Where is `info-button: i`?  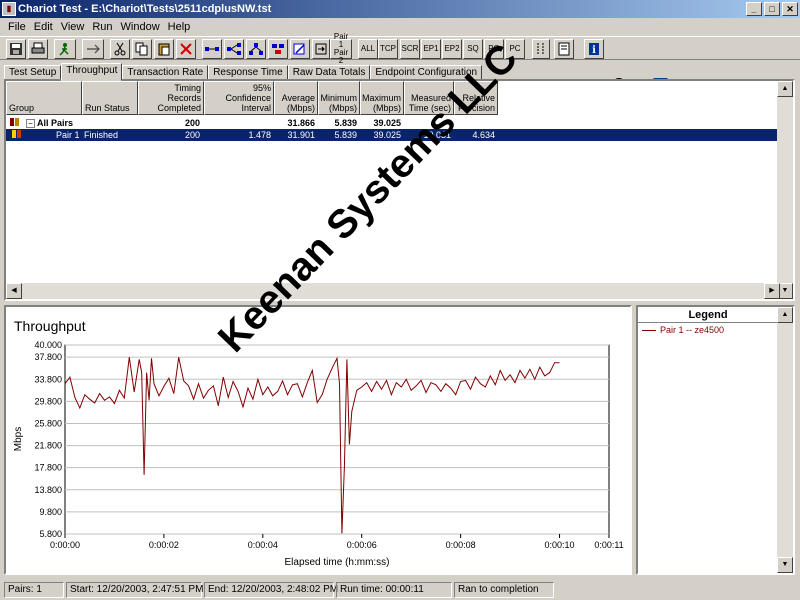 info-button: i is located at coordinates (594, 49).